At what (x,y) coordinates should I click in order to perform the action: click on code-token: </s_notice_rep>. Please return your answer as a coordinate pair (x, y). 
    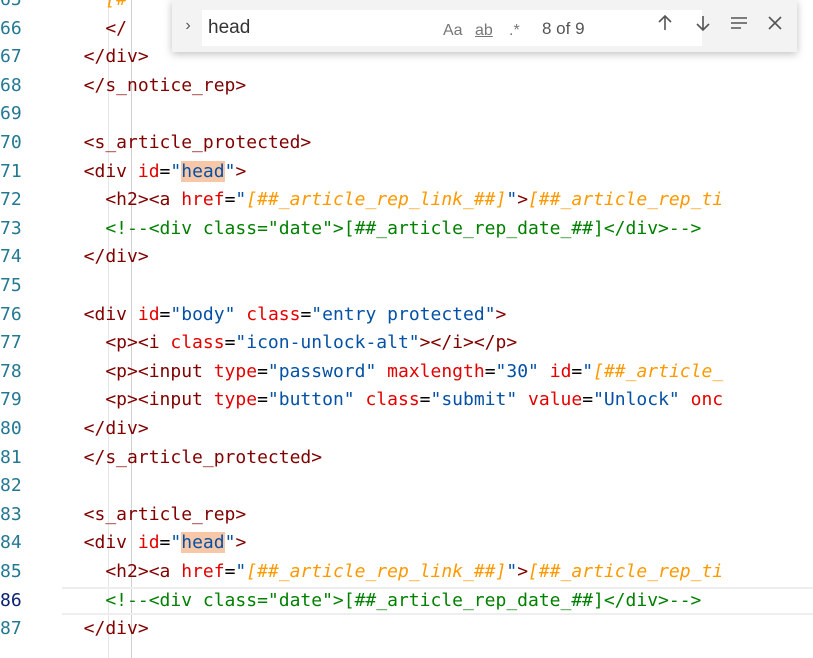
    Looking at the image, I should click on (154, 85).